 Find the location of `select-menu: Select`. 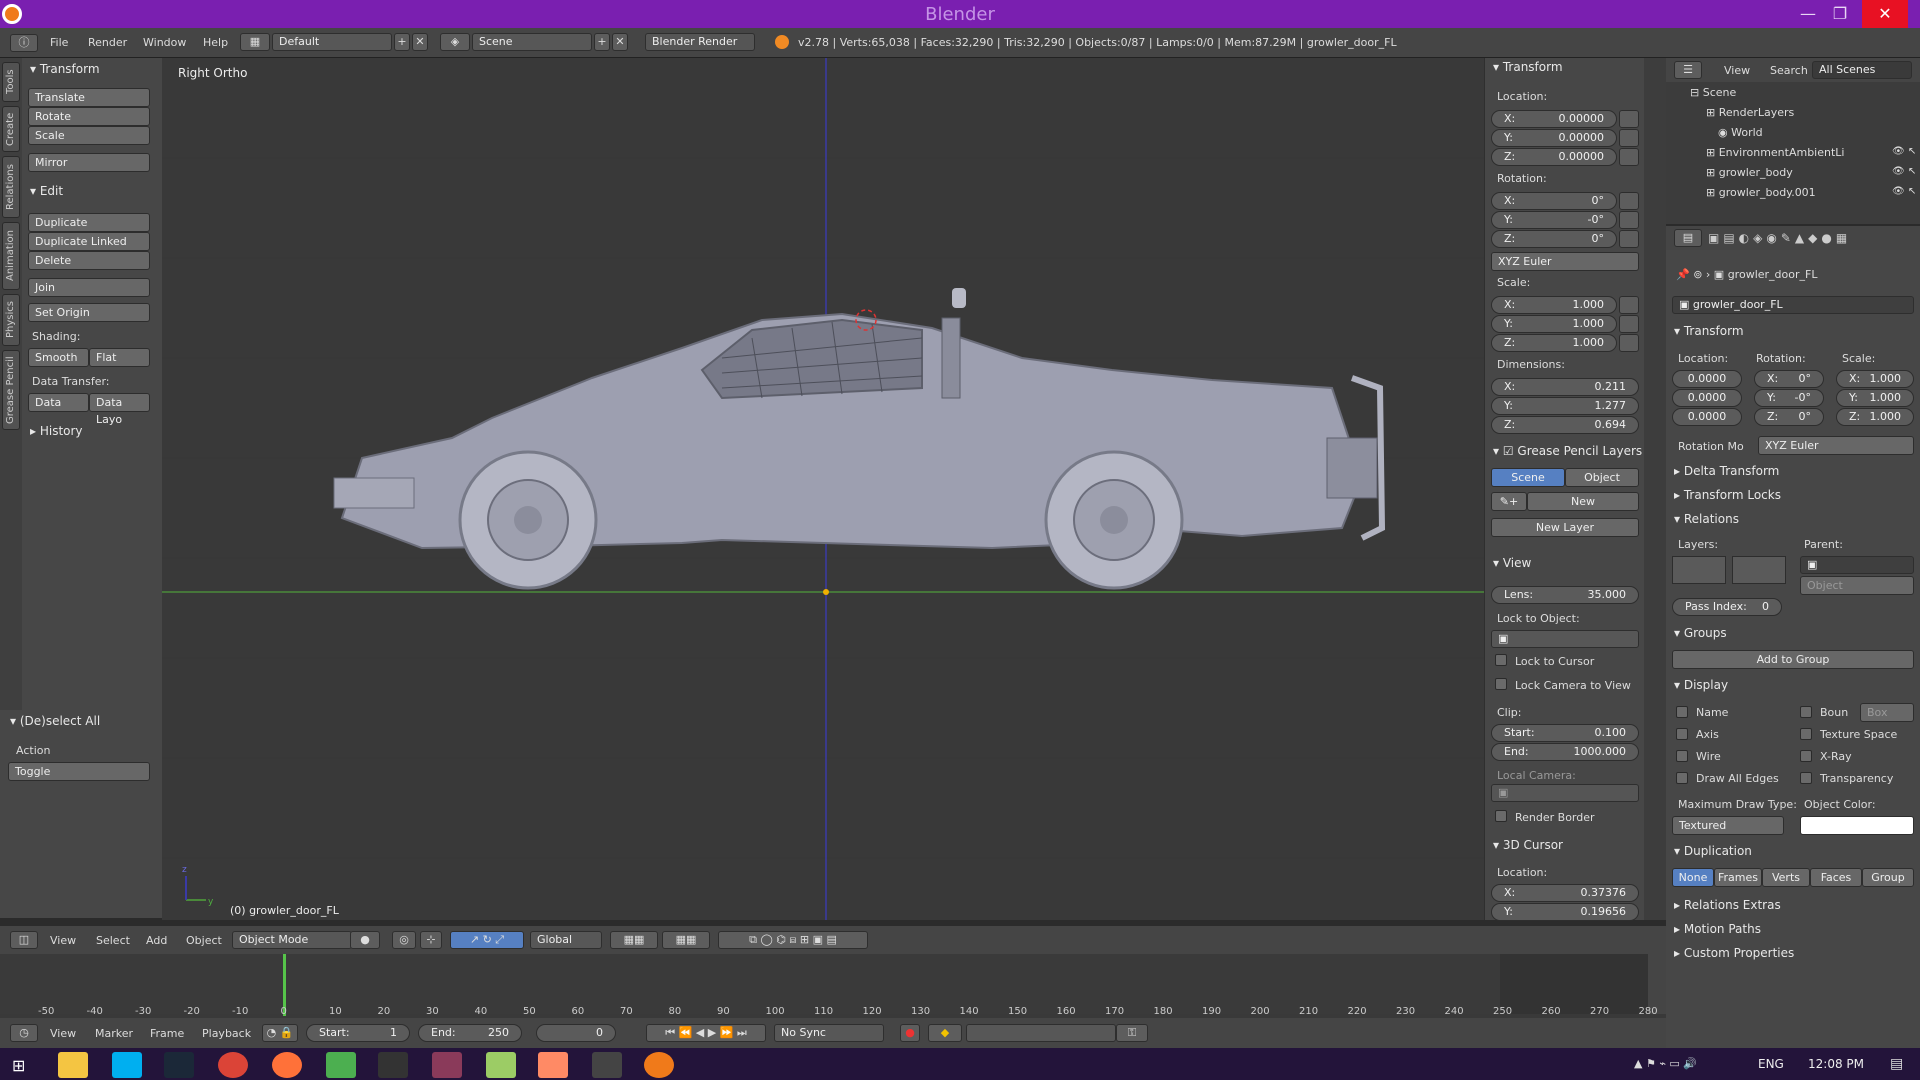

select-menu: Select is located at coordinates (113, 940).